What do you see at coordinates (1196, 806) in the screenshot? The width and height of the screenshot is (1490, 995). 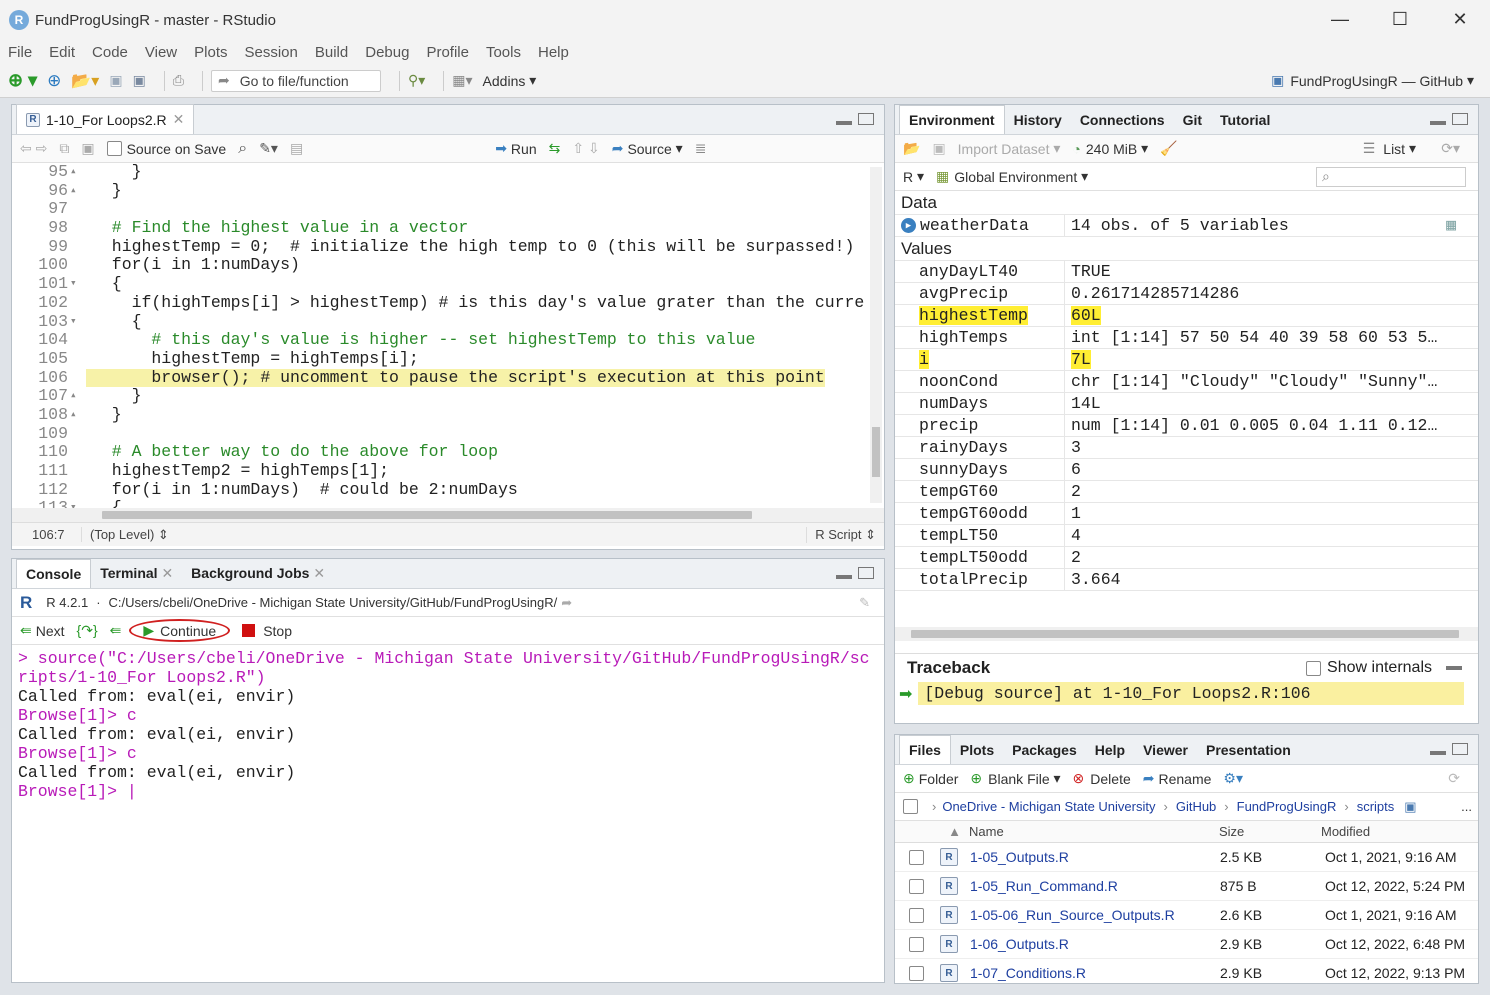 I see `breadcrumb-github: GitHub` at bounding box center [1196, 806].